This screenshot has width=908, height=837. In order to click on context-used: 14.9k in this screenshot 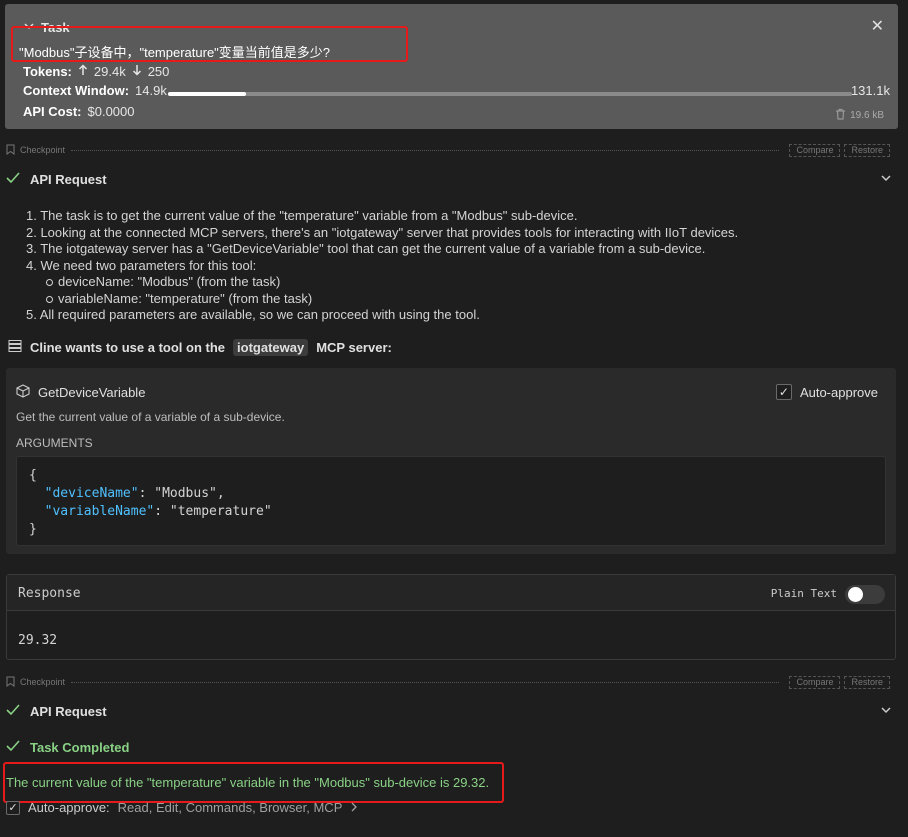, I will do `click(151, 90)`.